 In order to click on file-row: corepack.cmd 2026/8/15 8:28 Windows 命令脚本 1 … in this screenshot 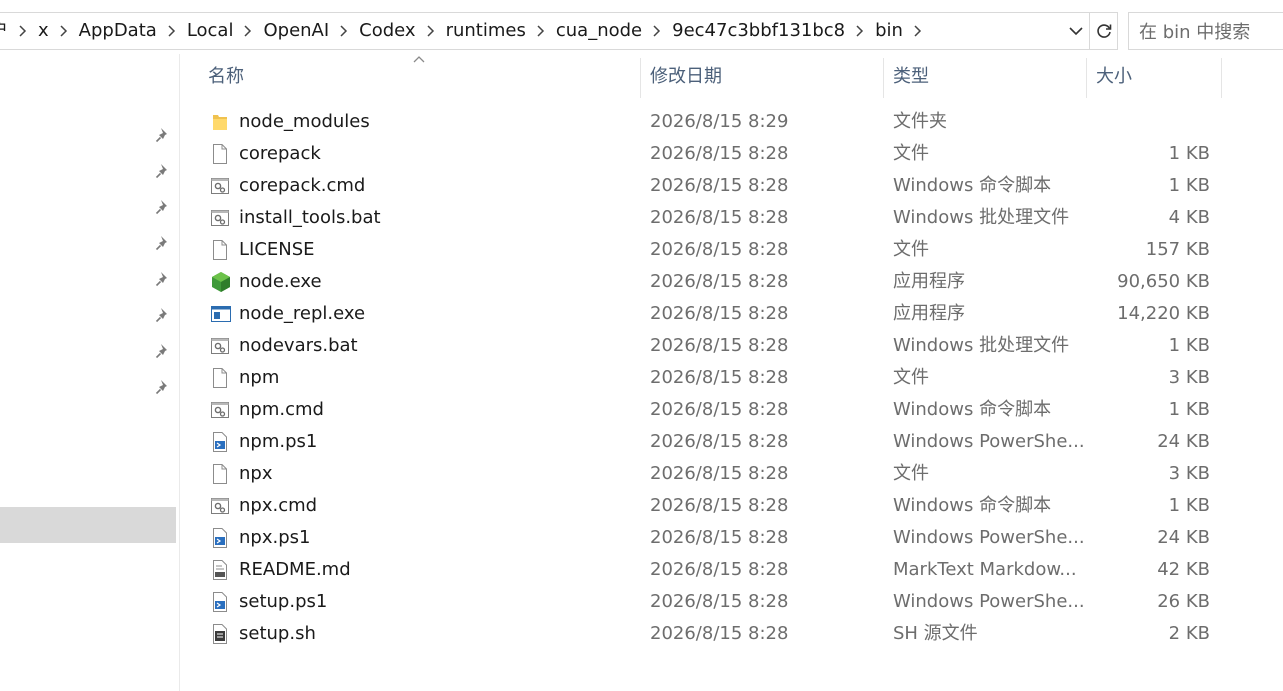, I will do `click(700, 186)`.